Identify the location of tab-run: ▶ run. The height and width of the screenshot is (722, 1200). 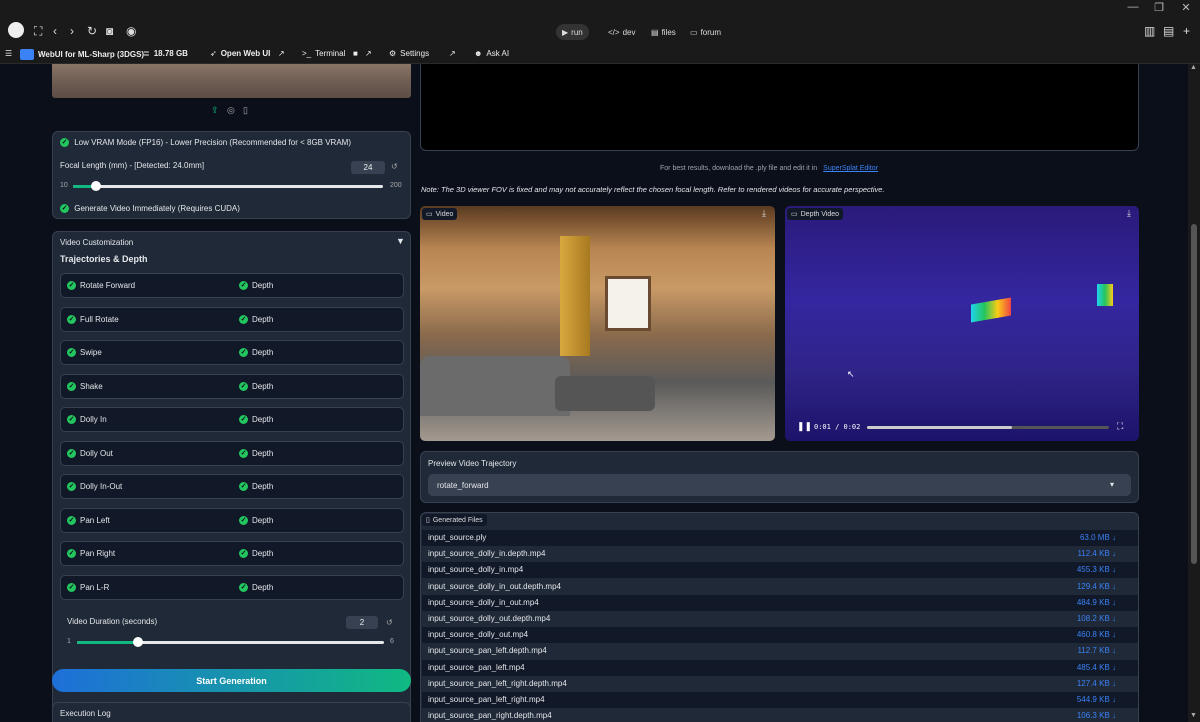
(572, 32).